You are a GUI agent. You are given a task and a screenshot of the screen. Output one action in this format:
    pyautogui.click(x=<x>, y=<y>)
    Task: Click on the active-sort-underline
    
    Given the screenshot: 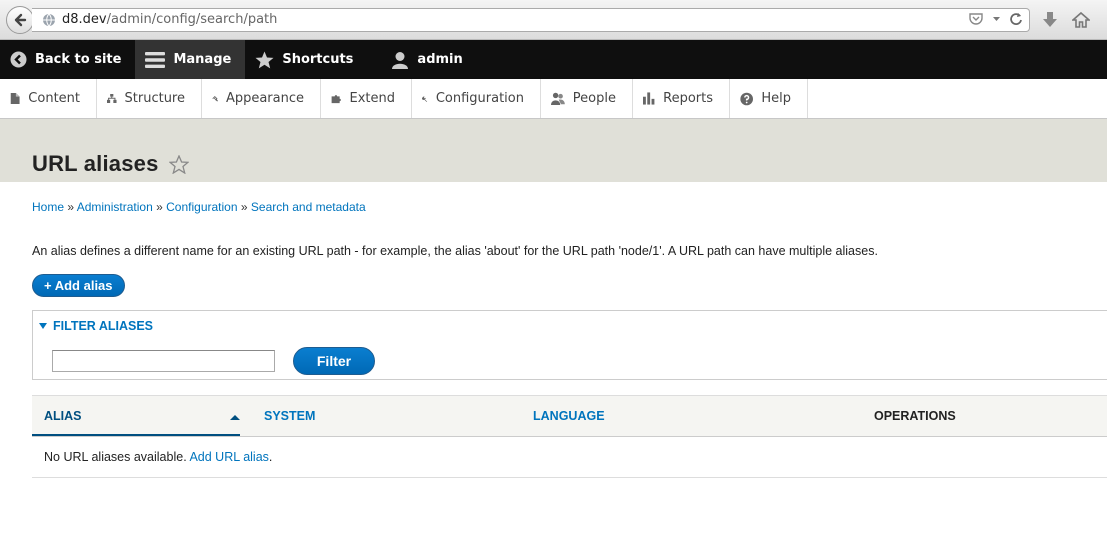 What is the action you would take?
    pyautogui.click(x=136, y=435)
    